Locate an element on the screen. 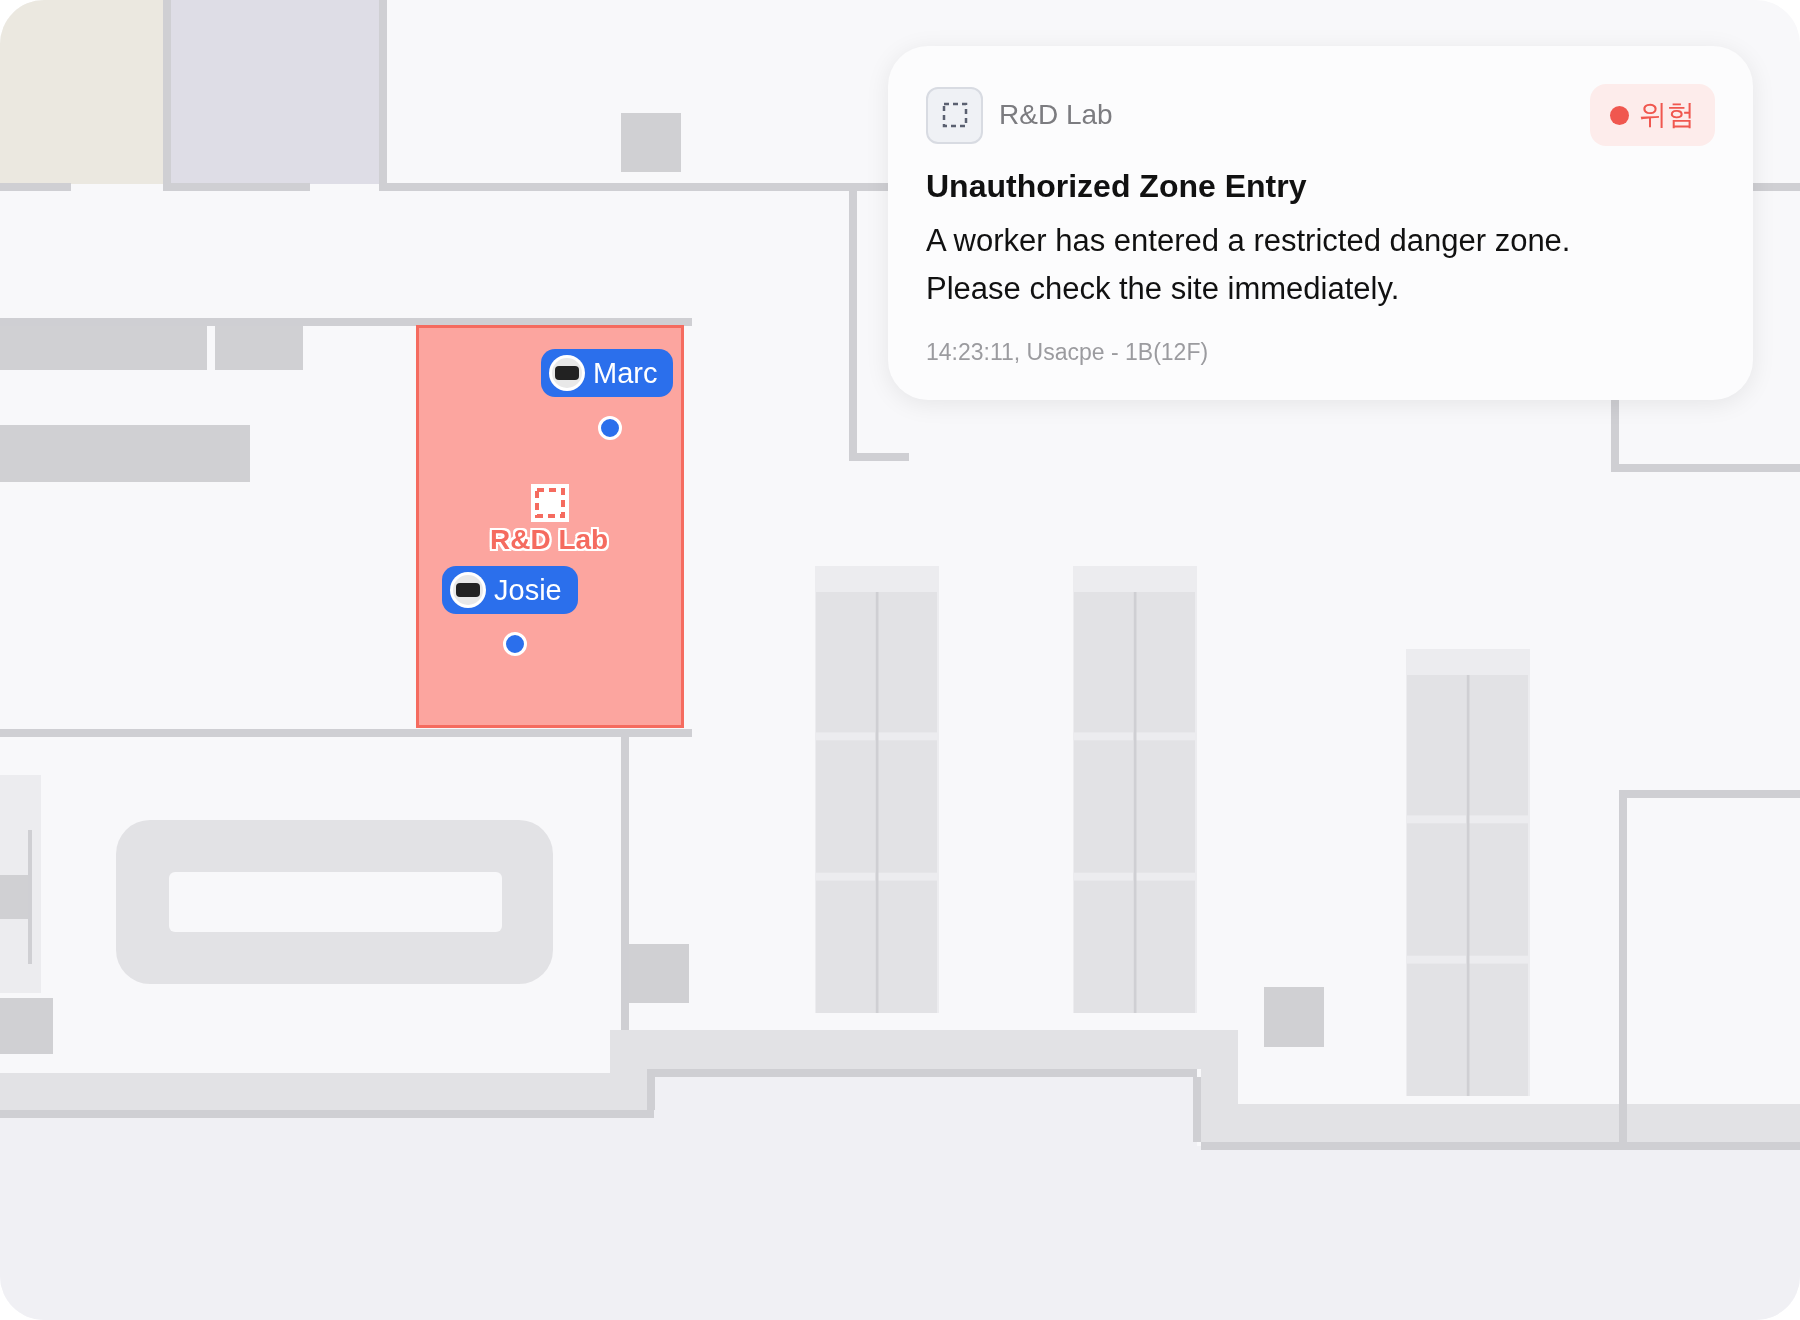 This screenshot has width=1800, height=1320. alert-title: Unauthorized Zone Entry is located at coordinates (1117, 186).